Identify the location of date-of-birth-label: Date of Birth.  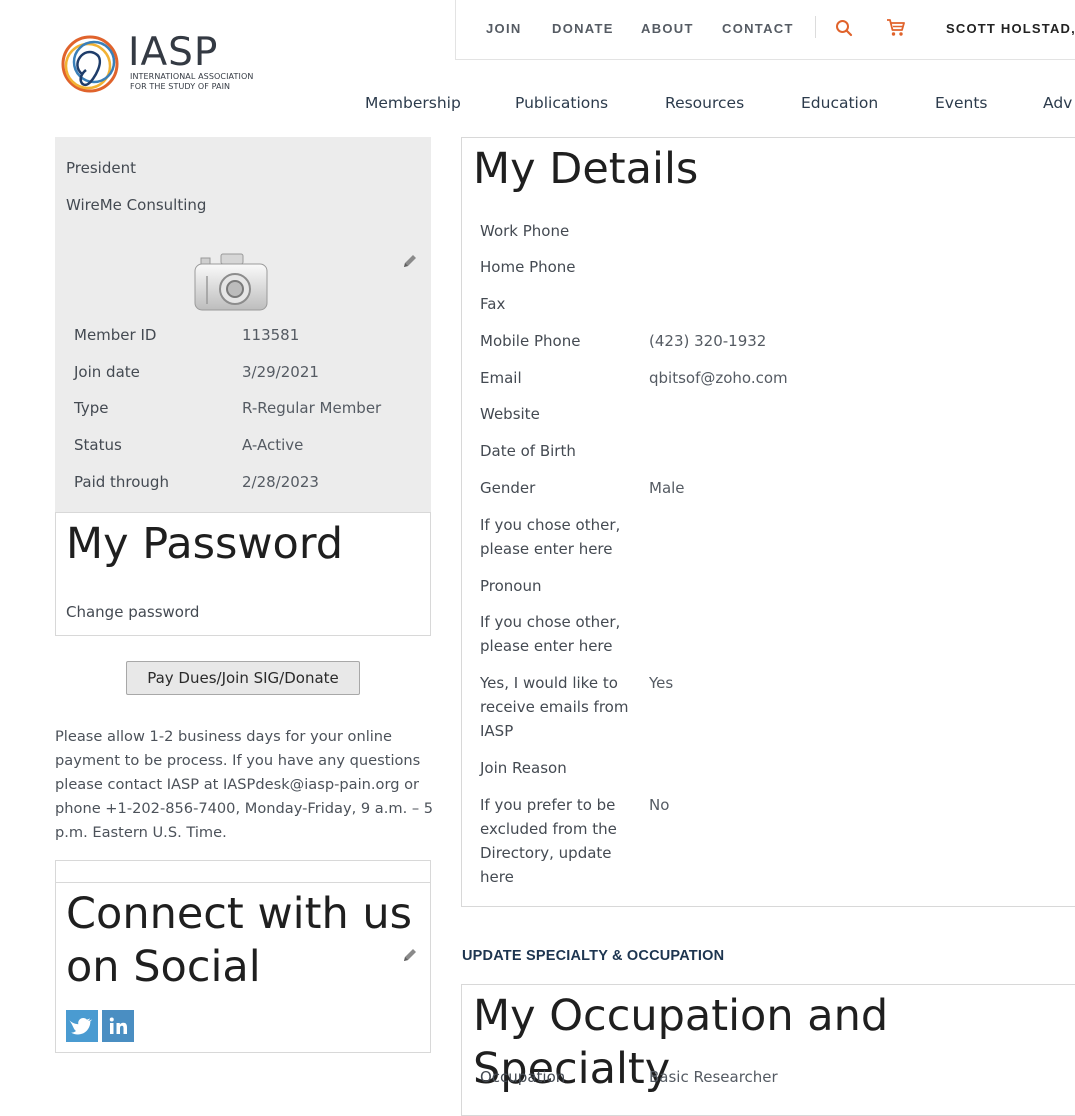
(528, 451).